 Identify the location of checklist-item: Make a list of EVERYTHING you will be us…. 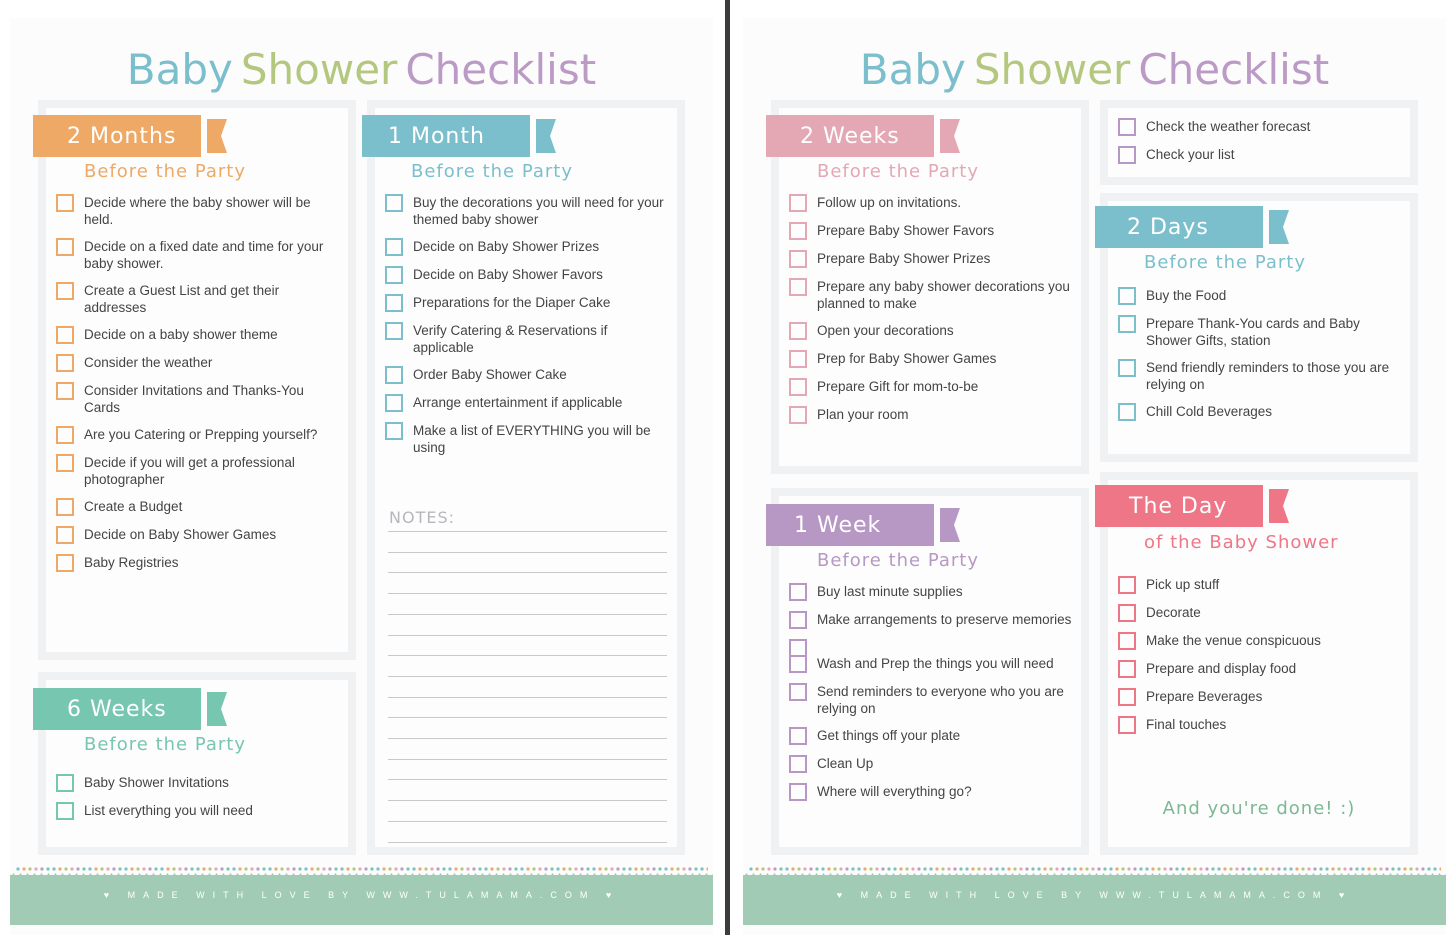
(528, 439).